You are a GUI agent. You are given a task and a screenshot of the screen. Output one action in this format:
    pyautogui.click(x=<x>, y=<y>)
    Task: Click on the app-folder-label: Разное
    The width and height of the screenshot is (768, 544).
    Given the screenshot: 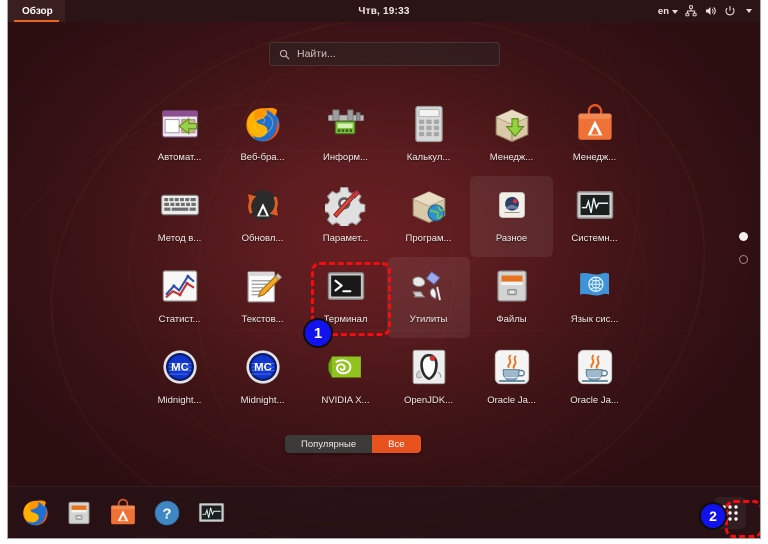 What is the action you would take?
    pyautogui.click(x=511, y=238)
    